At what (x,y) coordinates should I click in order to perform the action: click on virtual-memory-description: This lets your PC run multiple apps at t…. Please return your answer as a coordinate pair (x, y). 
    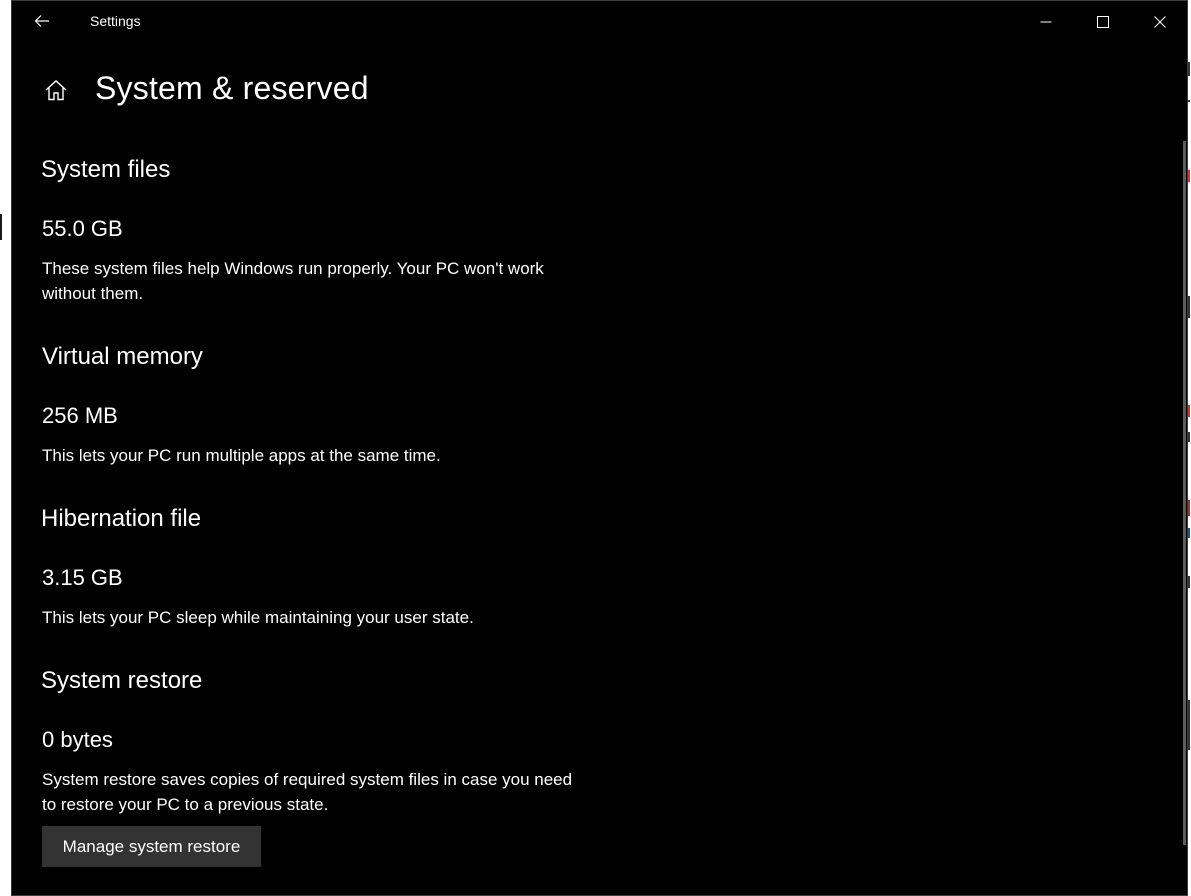
    Looking at the image, I should click on (241, 455).